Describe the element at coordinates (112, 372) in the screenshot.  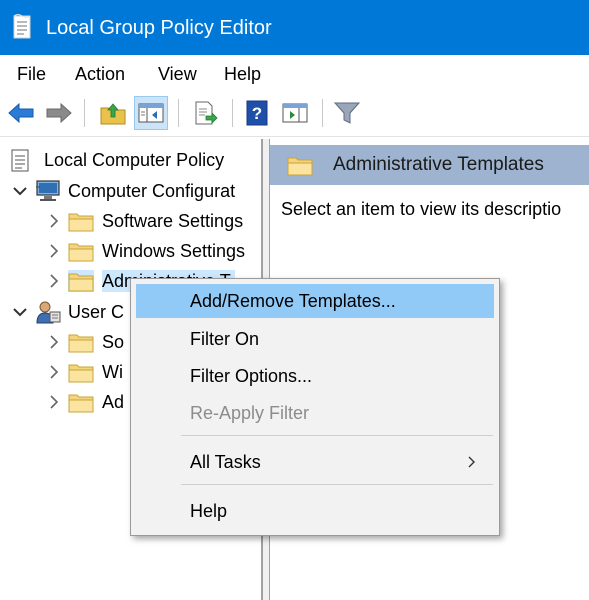
I see `tree-label: Wi` at that location.